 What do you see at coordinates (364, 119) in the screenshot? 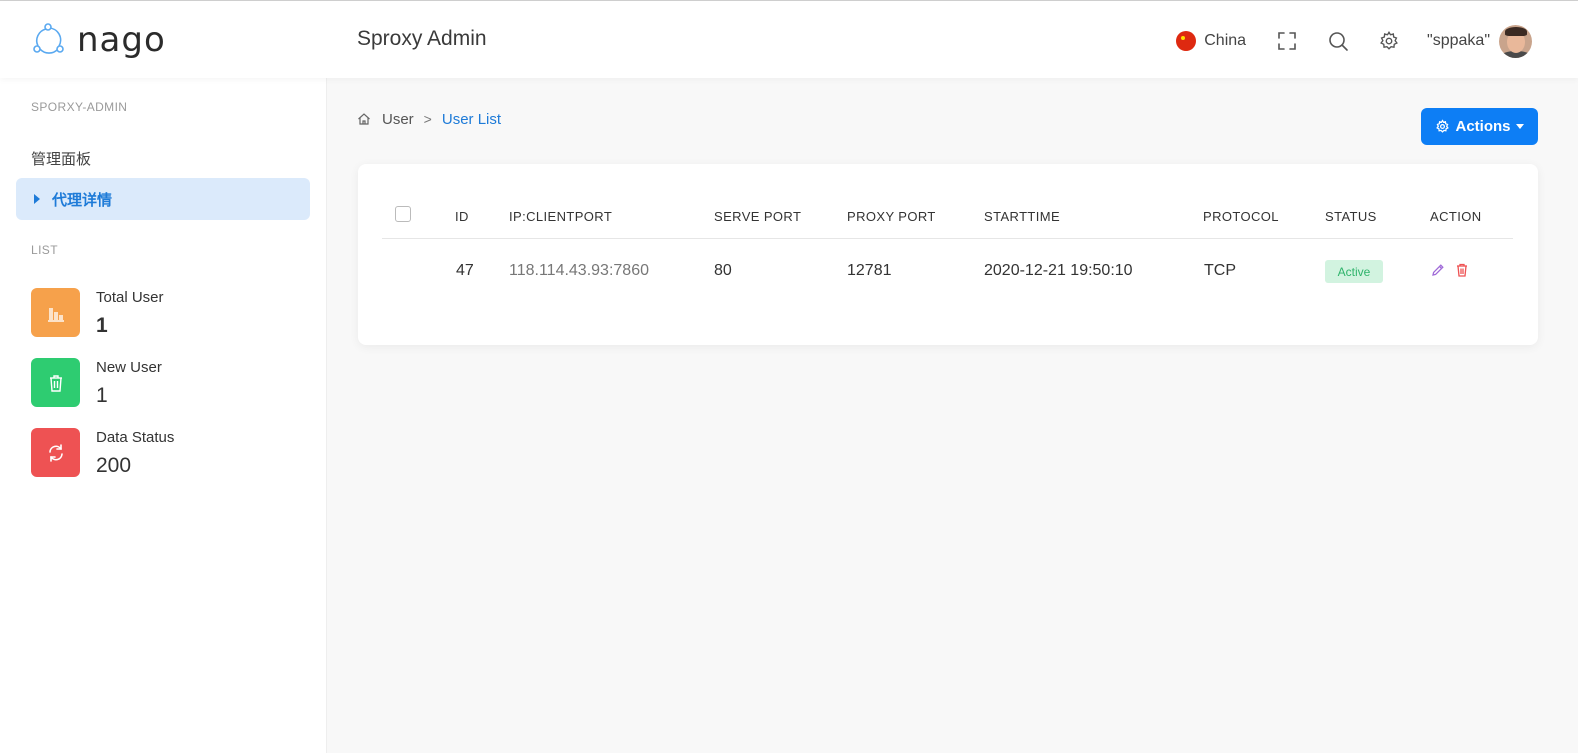
I see `home-icon` at bounding box center [364, 119].